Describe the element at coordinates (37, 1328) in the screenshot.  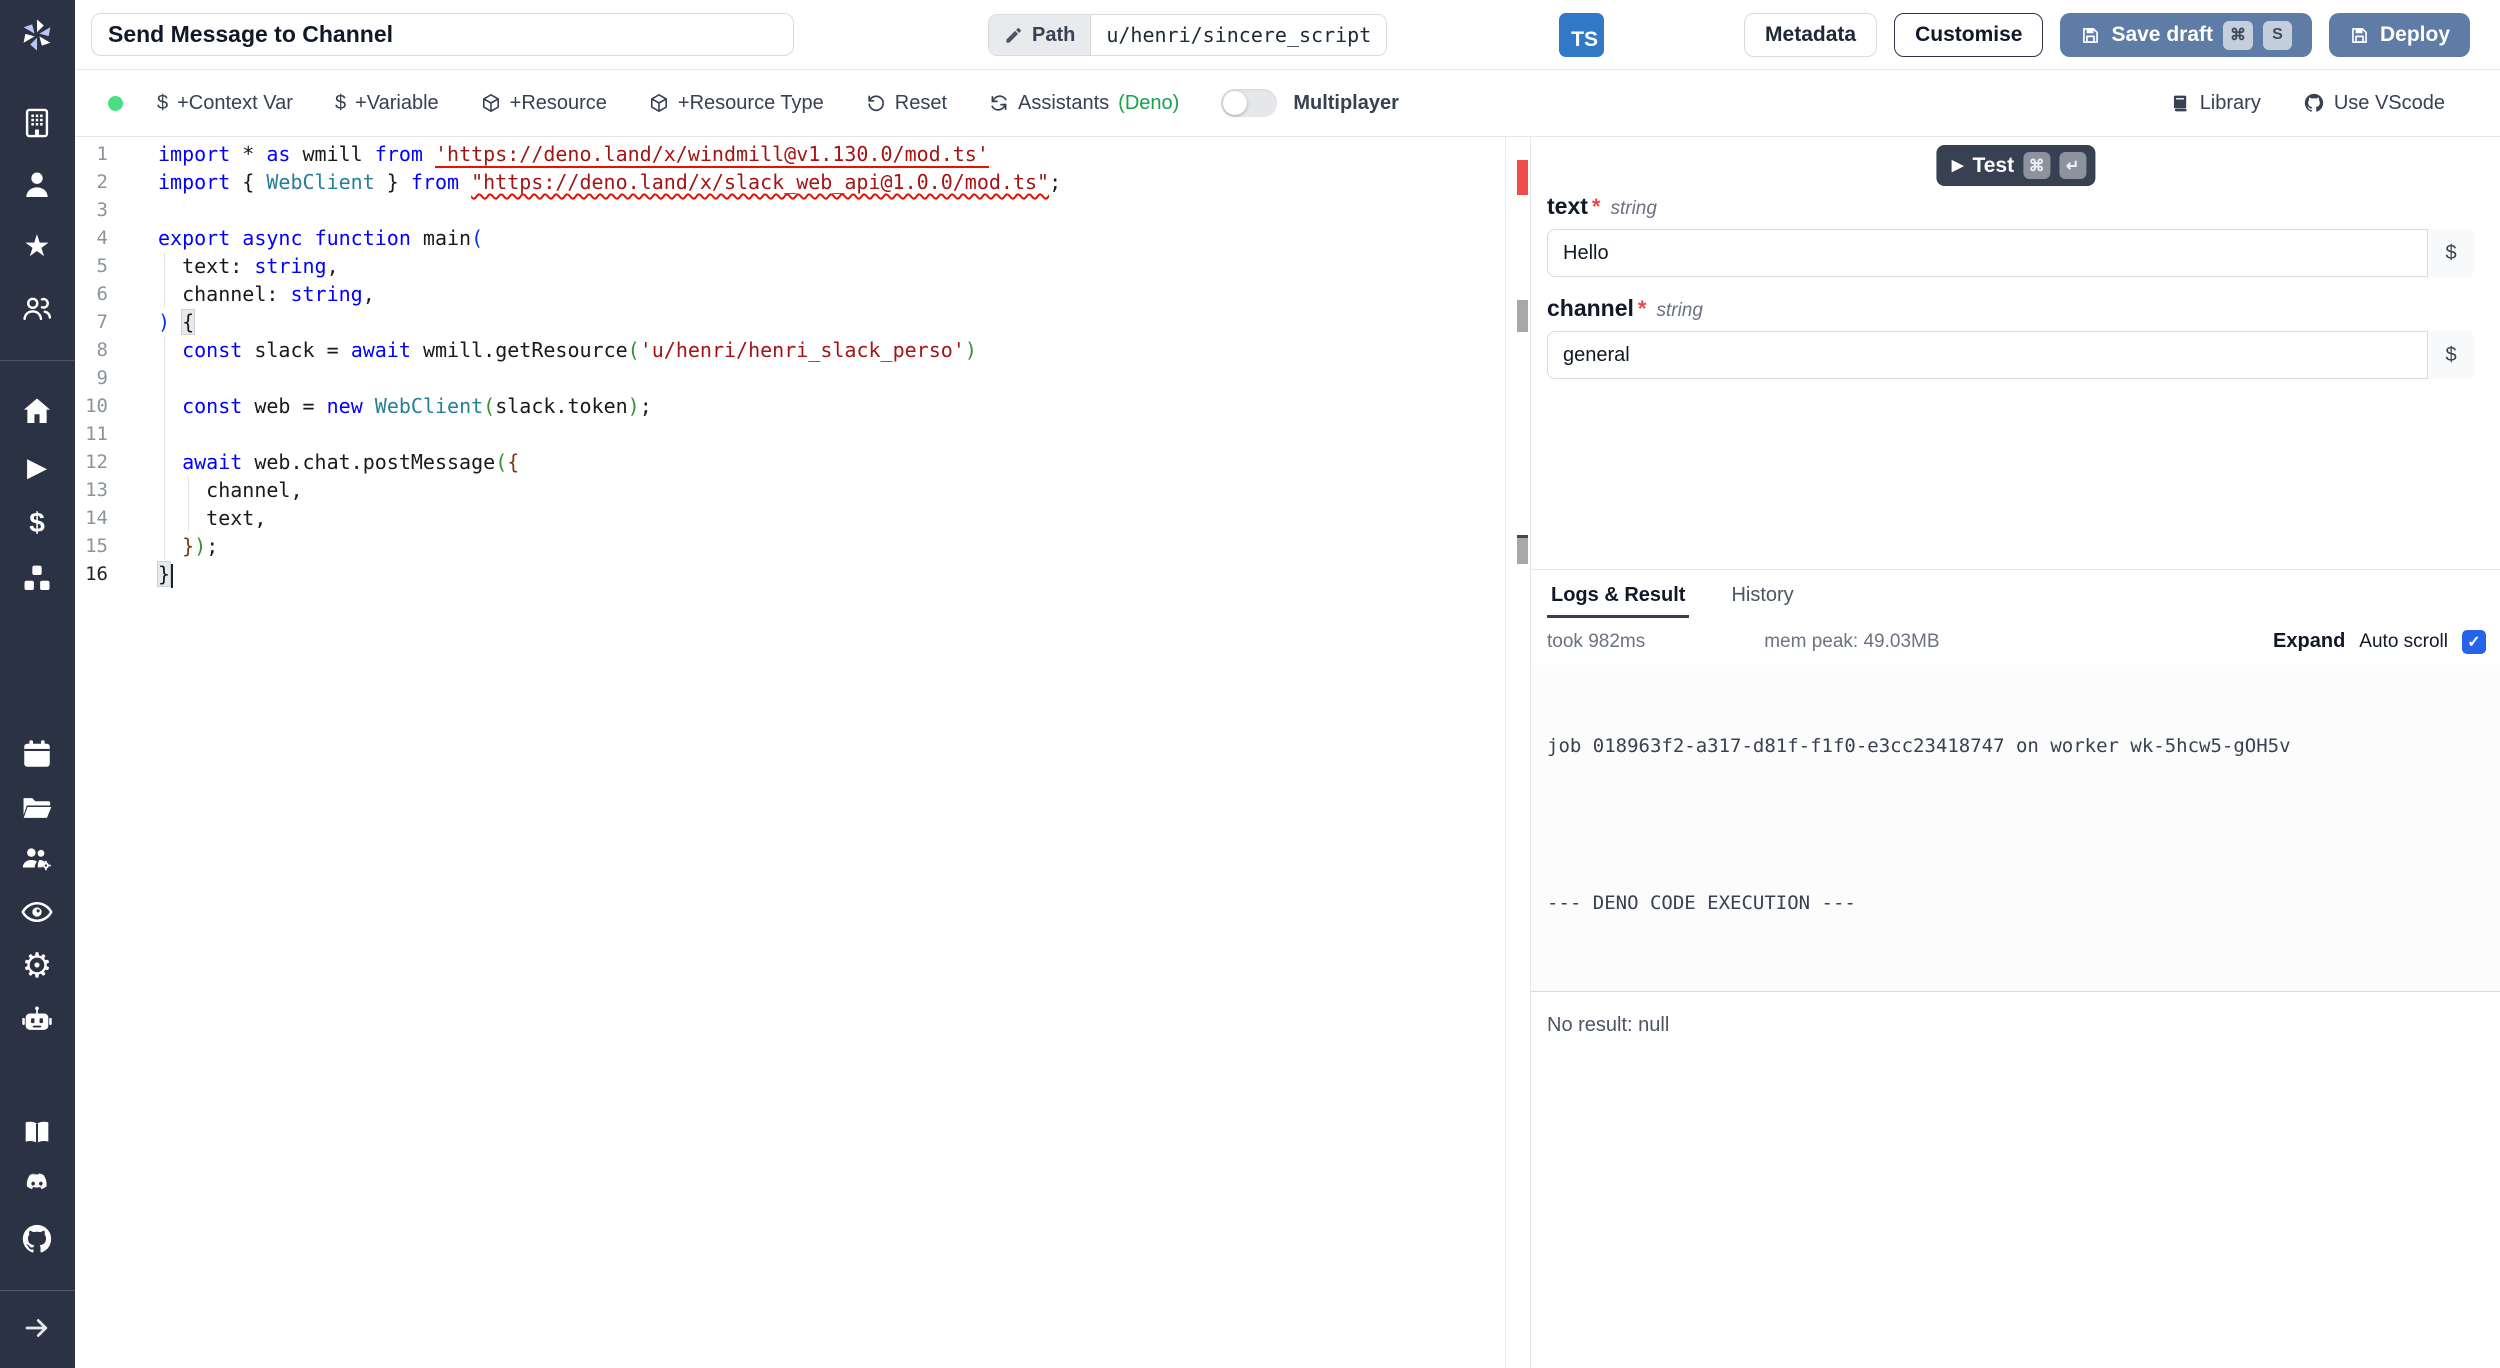
I see `collapse-arrow-icon` at that location.